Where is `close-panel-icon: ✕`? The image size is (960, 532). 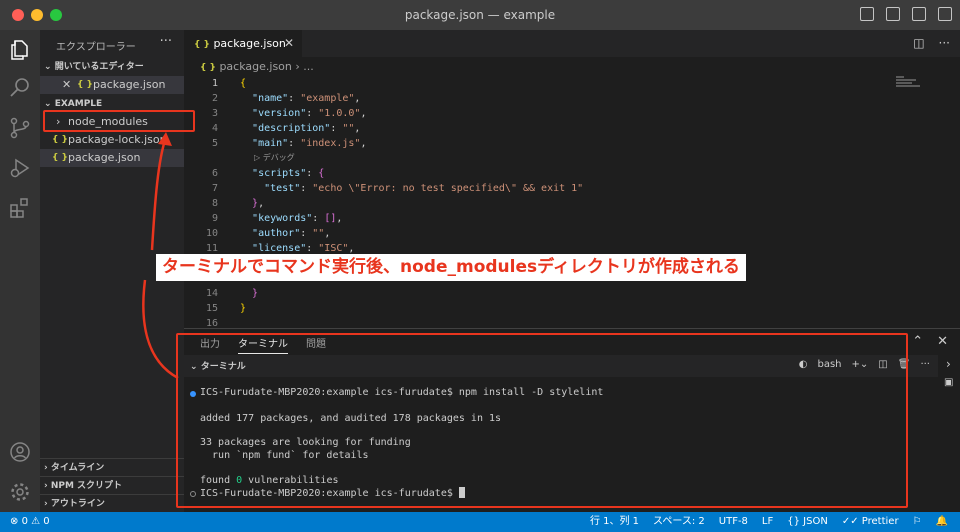
close-panel-icon: ✕ is located at coordinates (942, 341).